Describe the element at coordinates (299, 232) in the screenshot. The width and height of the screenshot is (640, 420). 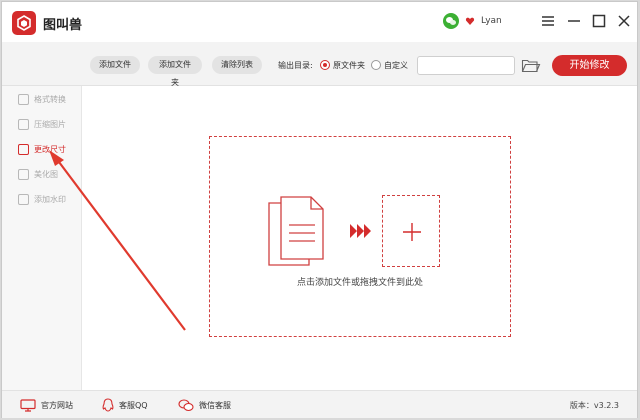
I see `documents-icon` at that location.